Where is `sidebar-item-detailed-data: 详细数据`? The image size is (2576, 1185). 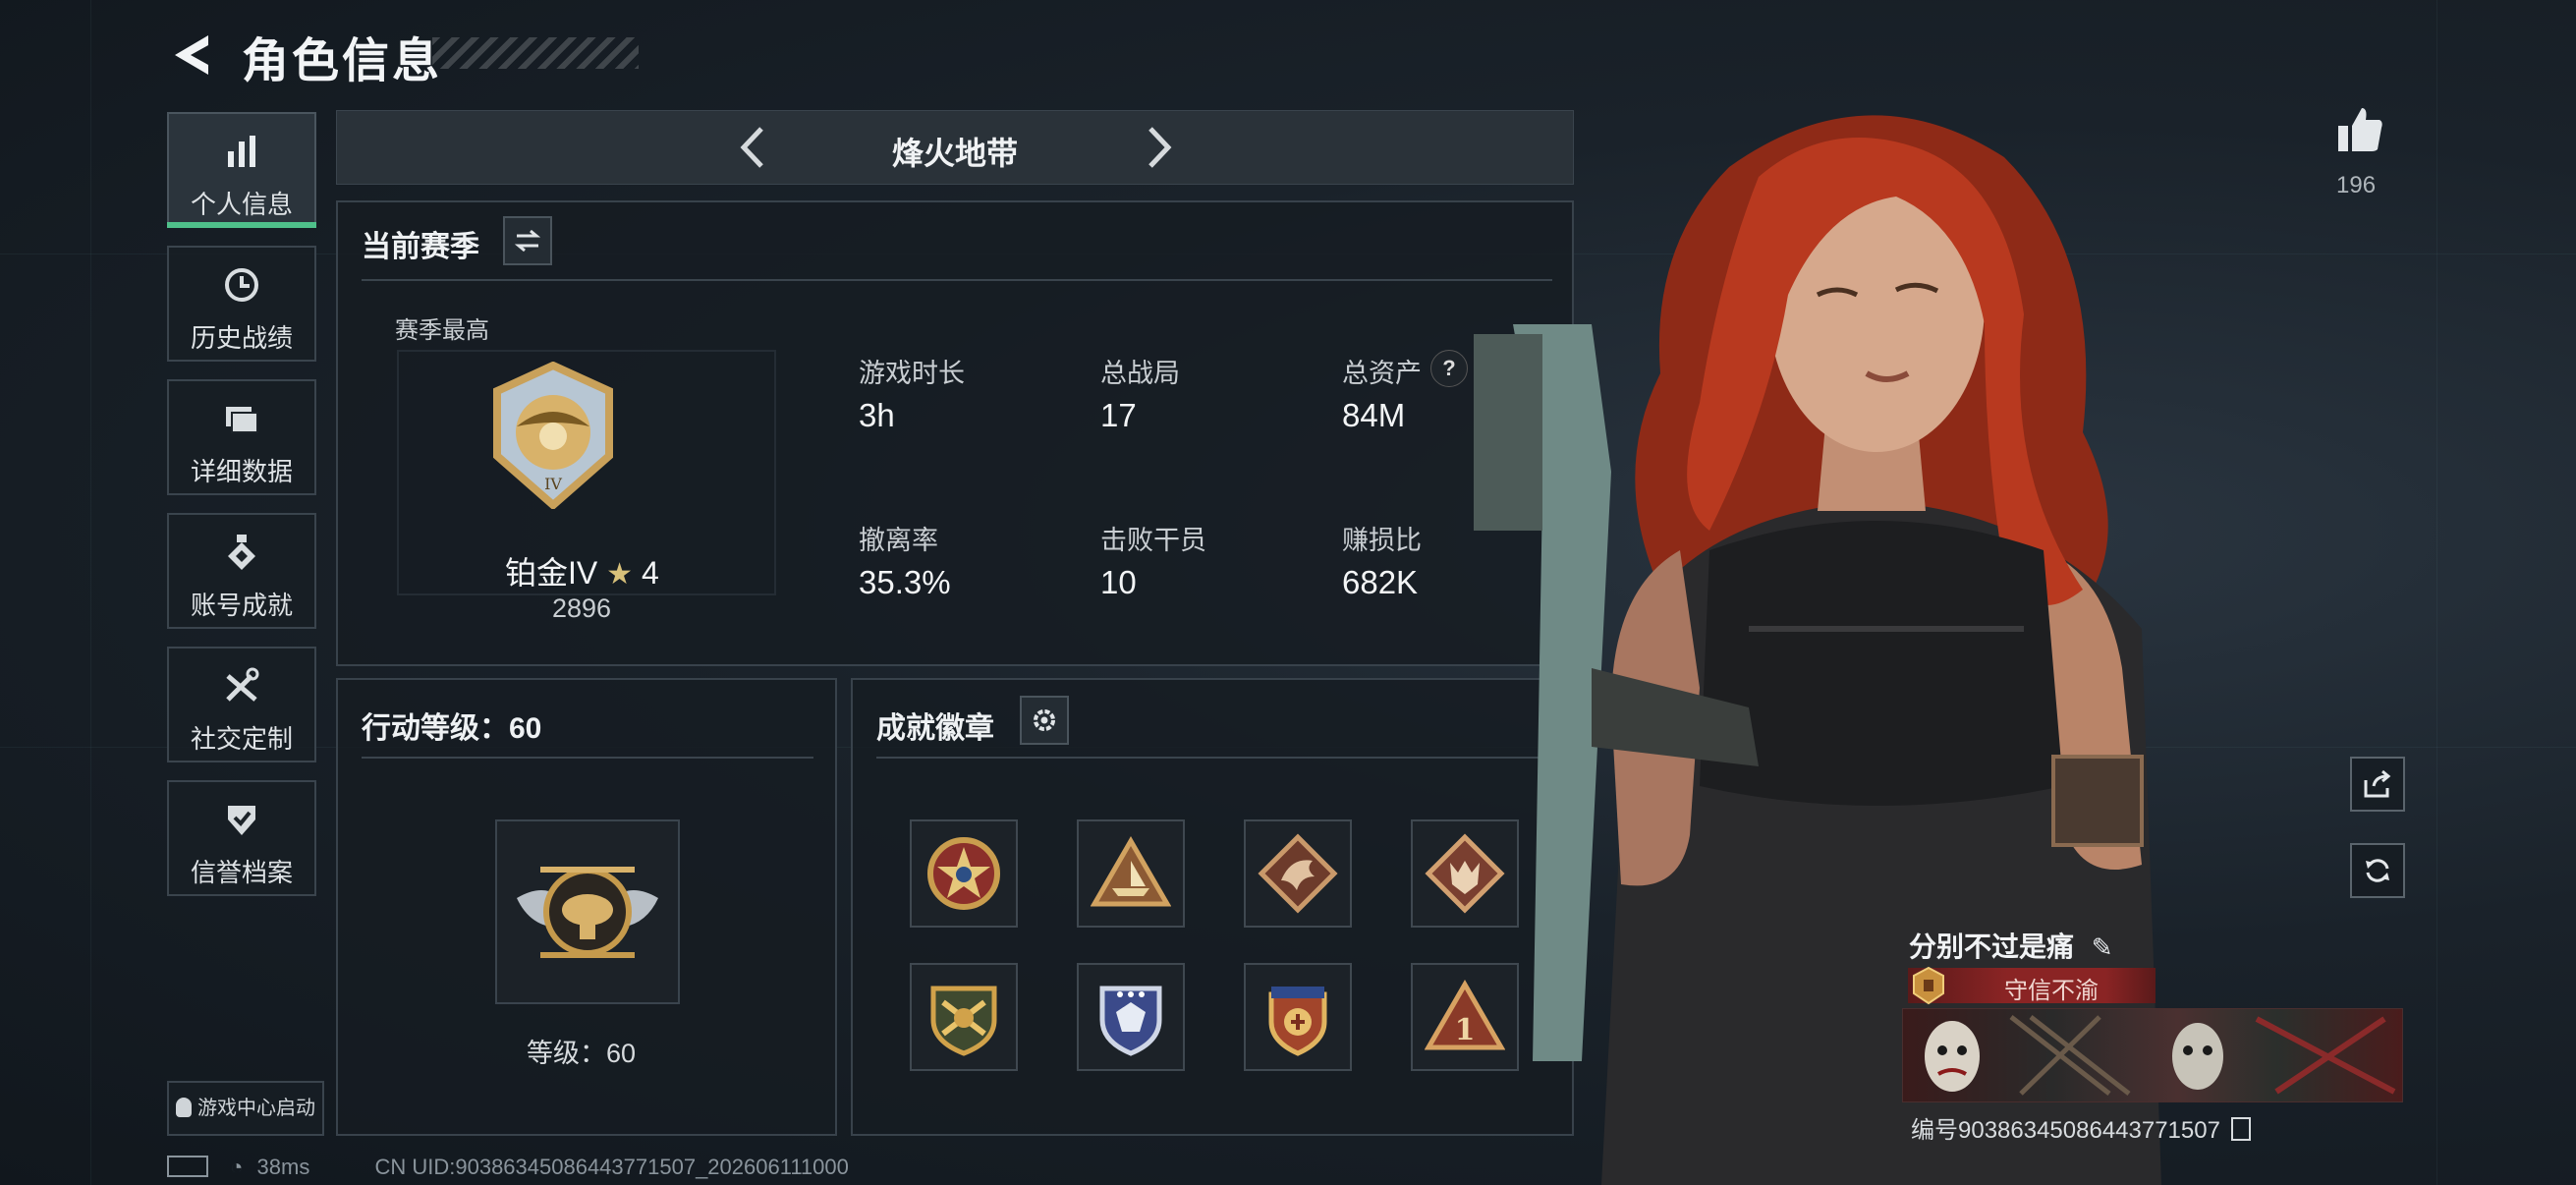
sidebar-item-detailed-data: 详细数据 is located at coordinates (241, 437).